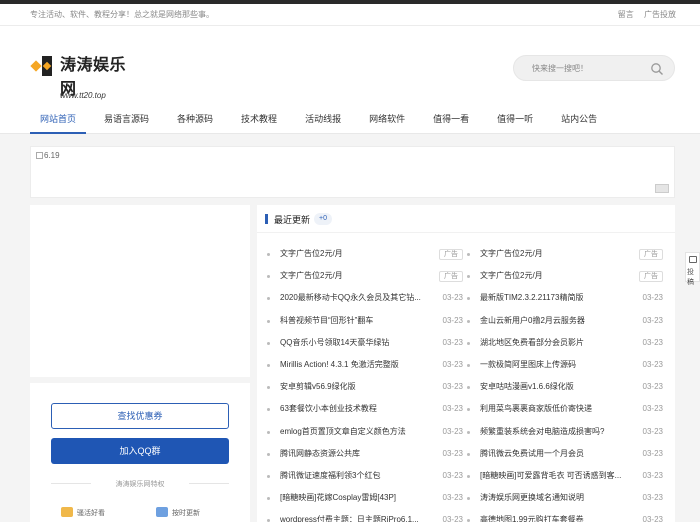 The height and width of the screenshot is (522, 700). I want to click on section-marker, so click(266, 219).